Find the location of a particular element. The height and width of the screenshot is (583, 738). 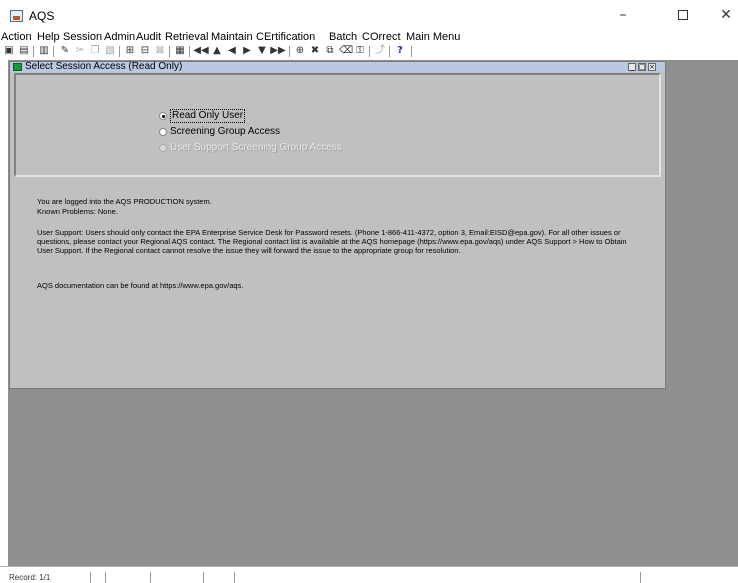

prev-set-icon: ▲ is located at coordinates (217, 51).